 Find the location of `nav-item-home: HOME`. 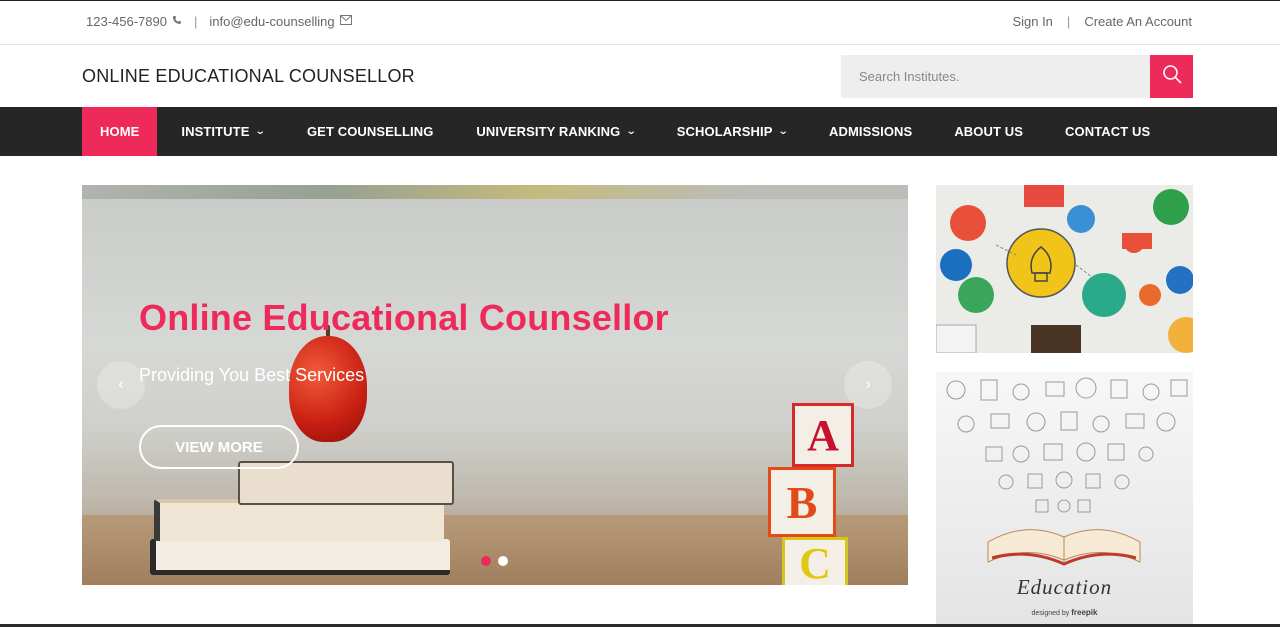

nav-item-home: HOME is located at coordinates (120, 131).